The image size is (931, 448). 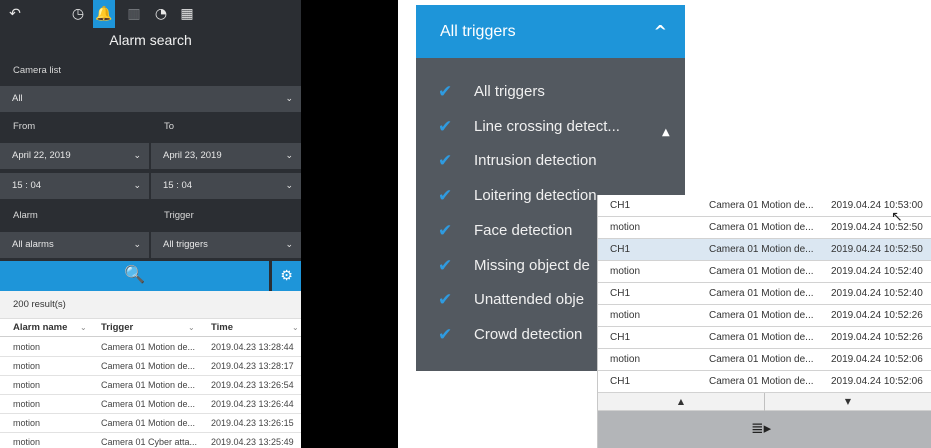 What do you see at coordinates (117, 328) in the screenshot?
I see `column-header-trigger: Trigger` at bounding box center [117, 328].